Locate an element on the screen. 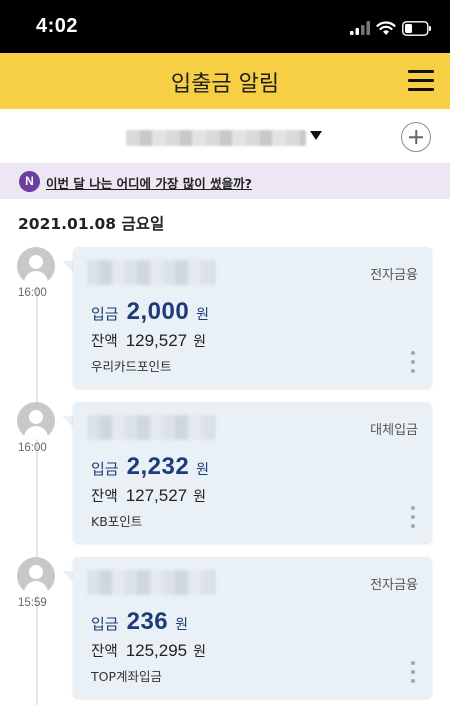 Image resolution: width=450 pixels, height=705 pixels. account-number-redacted is located at coordinates (216, 138).